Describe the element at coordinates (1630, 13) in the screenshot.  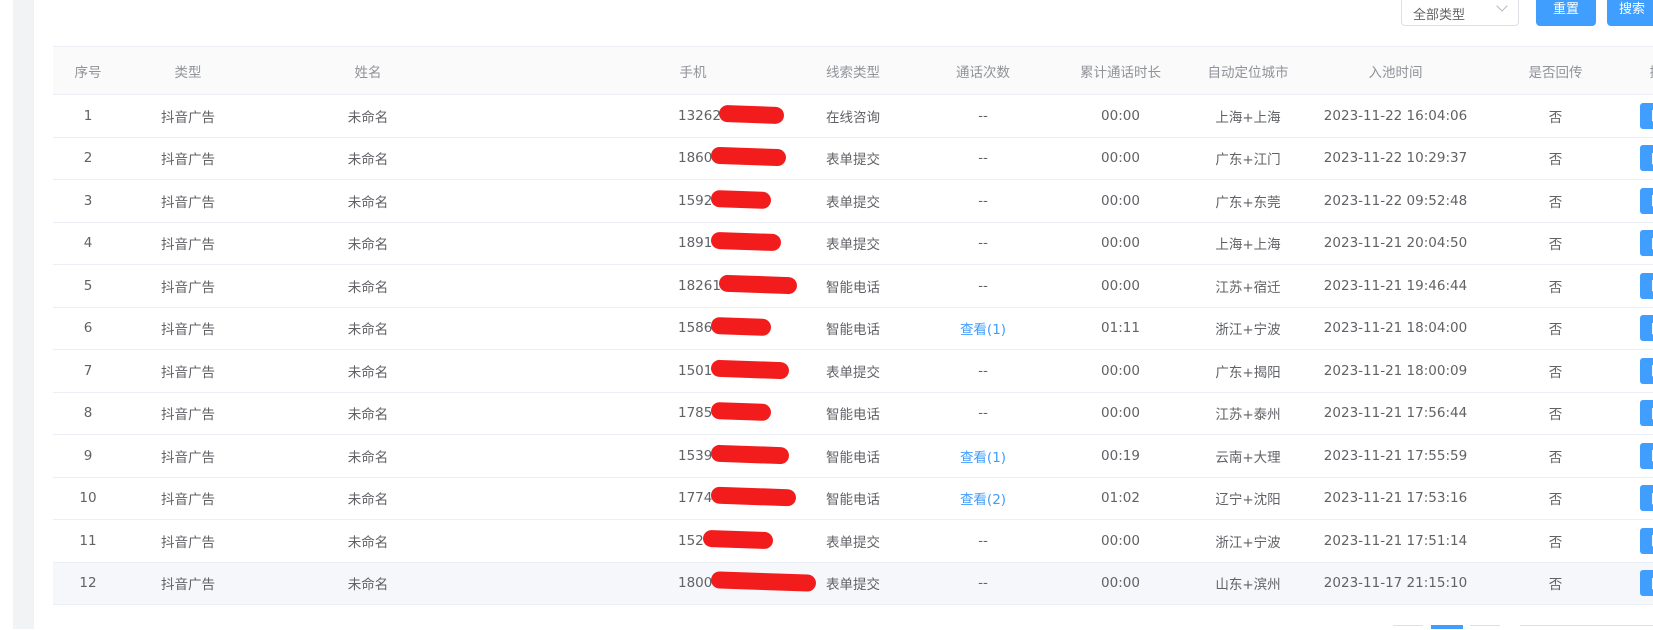
I see `search-button: 搜索` at that location.